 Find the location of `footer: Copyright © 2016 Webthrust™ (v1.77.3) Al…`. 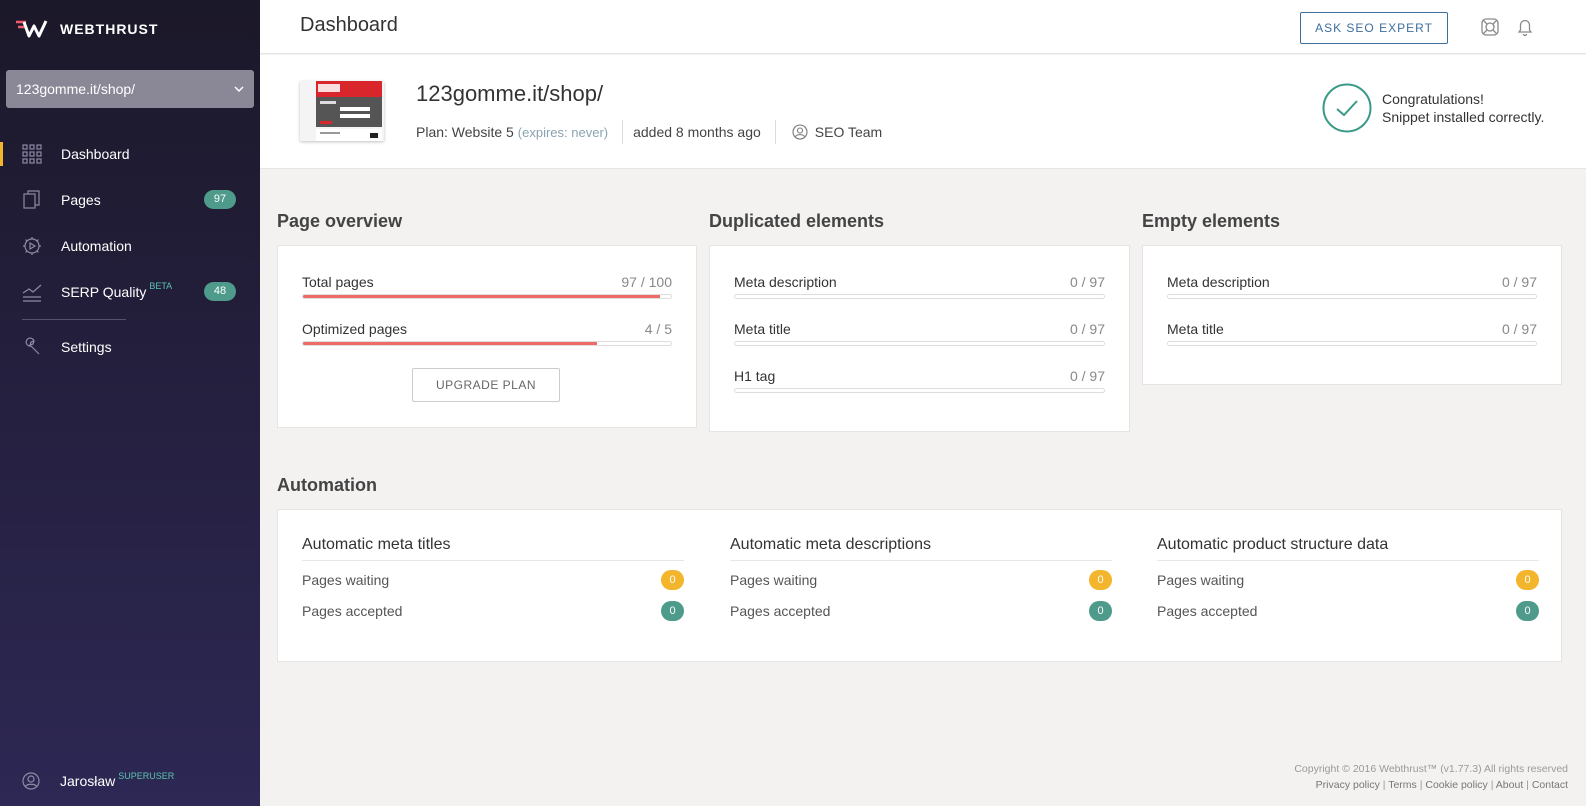

footer: Copyright © 2016 Webthrust™ (v1.77.3) Al… is located at coordinates (1431, 777).